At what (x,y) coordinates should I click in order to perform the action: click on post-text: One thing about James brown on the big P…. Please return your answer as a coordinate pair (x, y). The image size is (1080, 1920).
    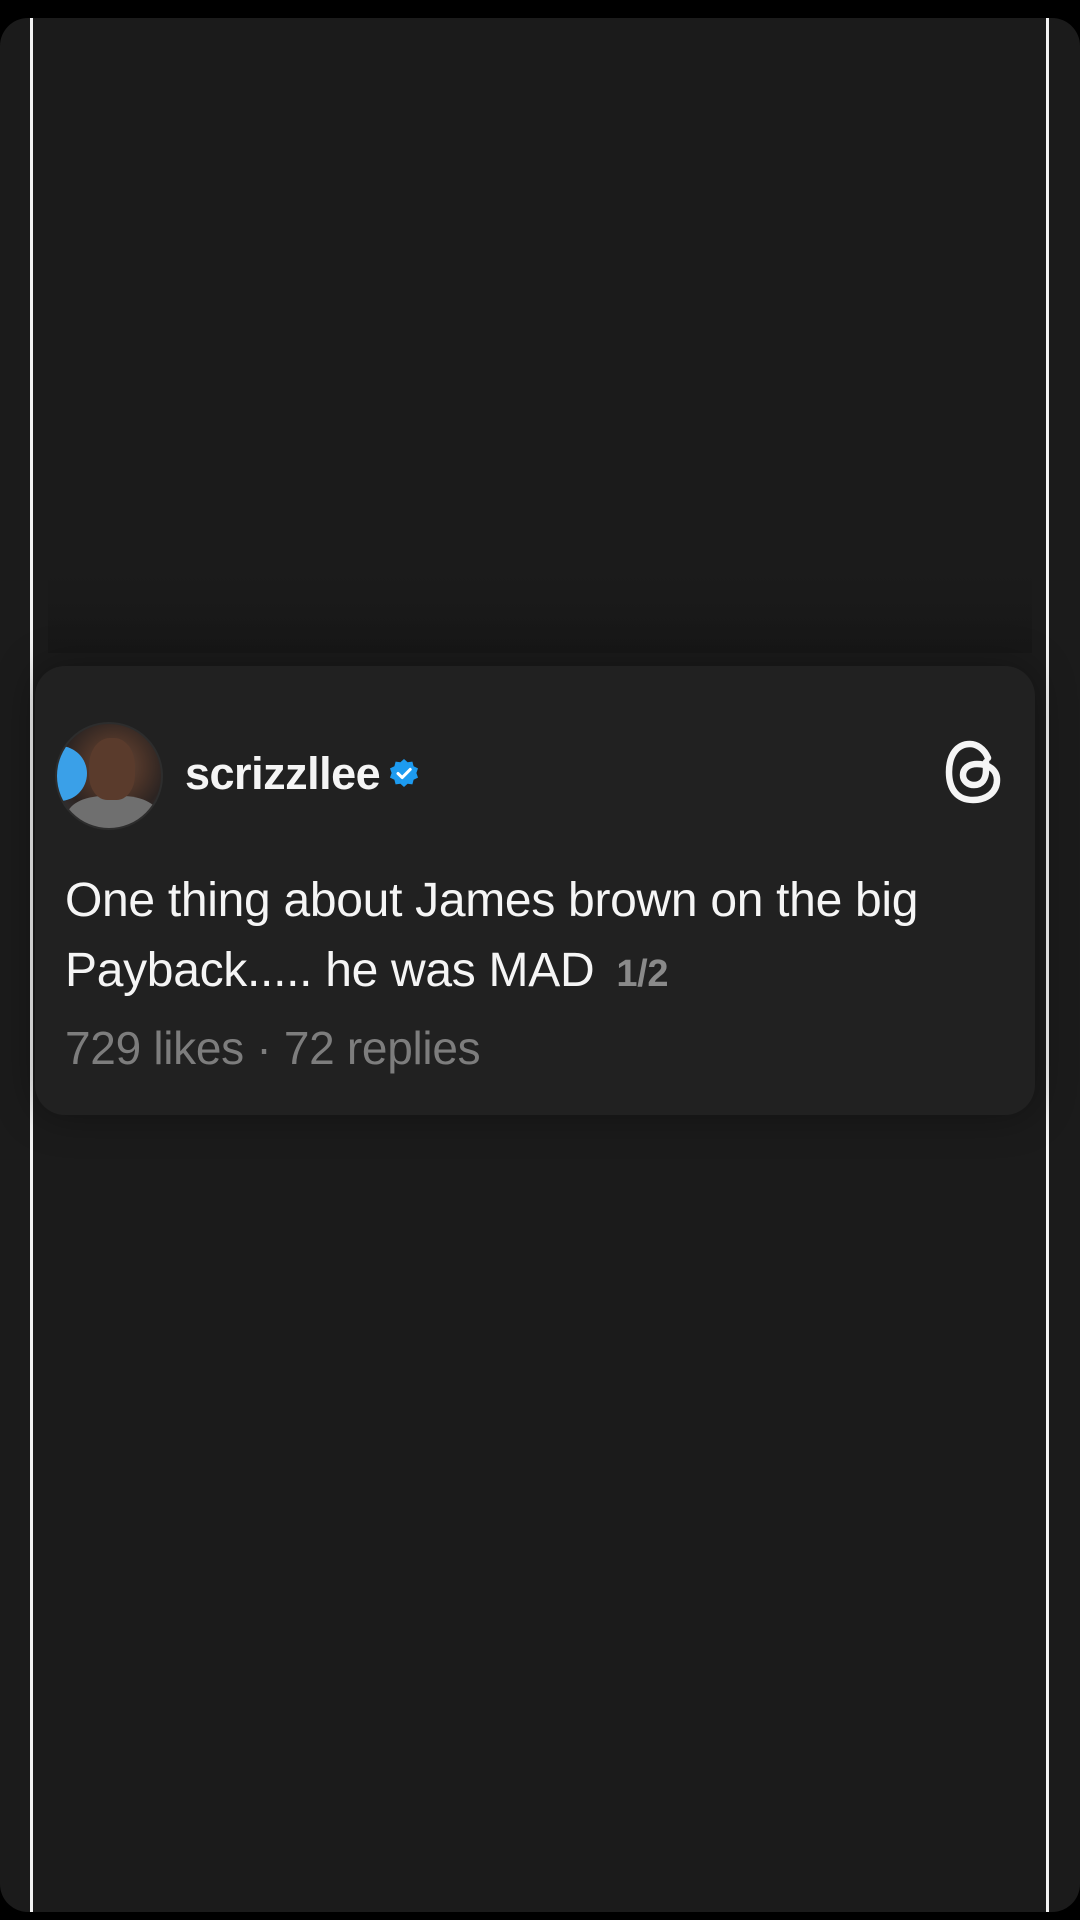
    Looking at the image, I should click on (545, 937).